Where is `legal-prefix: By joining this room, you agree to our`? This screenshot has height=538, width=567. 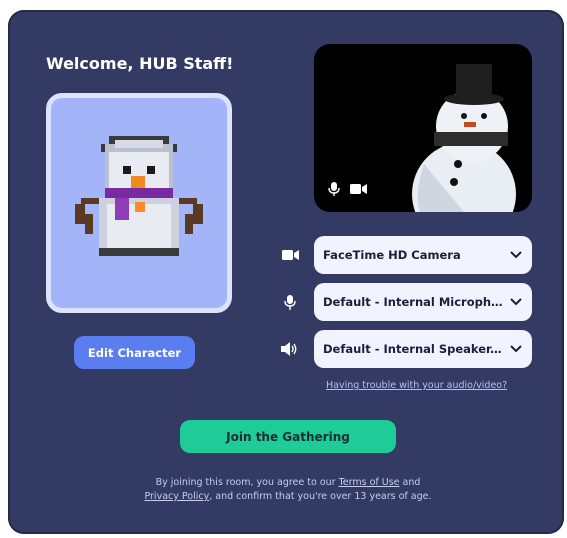
legal-prefix: By joining this room, you agree to our is located at coordinates (245, 482).